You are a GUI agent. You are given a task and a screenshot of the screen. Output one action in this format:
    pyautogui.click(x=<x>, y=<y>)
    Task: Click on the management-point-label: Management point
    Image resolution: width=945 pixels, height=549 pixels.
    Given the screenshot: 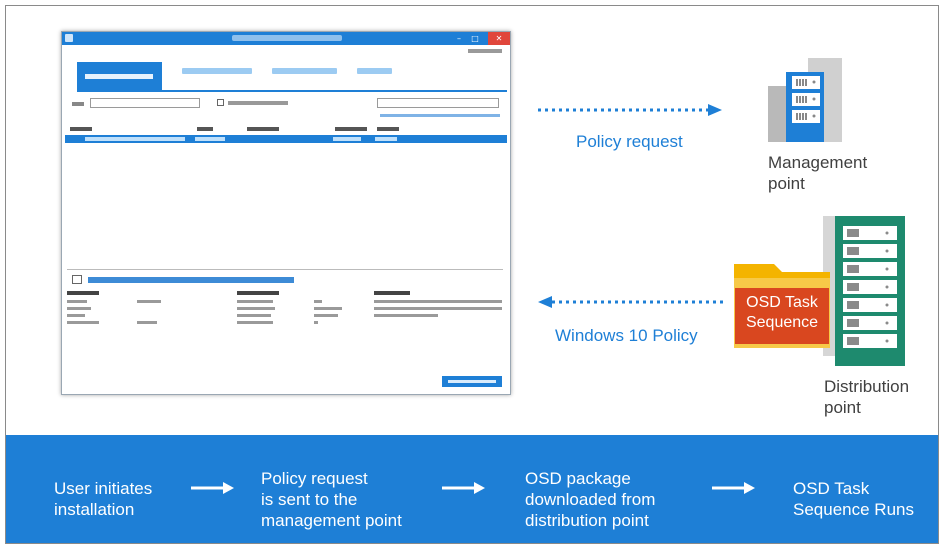 What is the action you would take?
    pyautogui.click(x=817, y=173)
    